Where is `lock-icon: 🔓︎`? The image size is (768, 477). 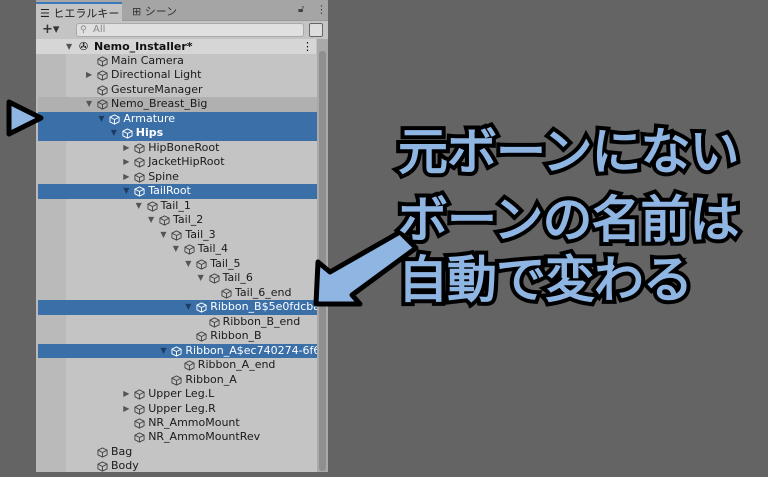 lock-icon: 🔓︎ is located at coordinates (301, 9).